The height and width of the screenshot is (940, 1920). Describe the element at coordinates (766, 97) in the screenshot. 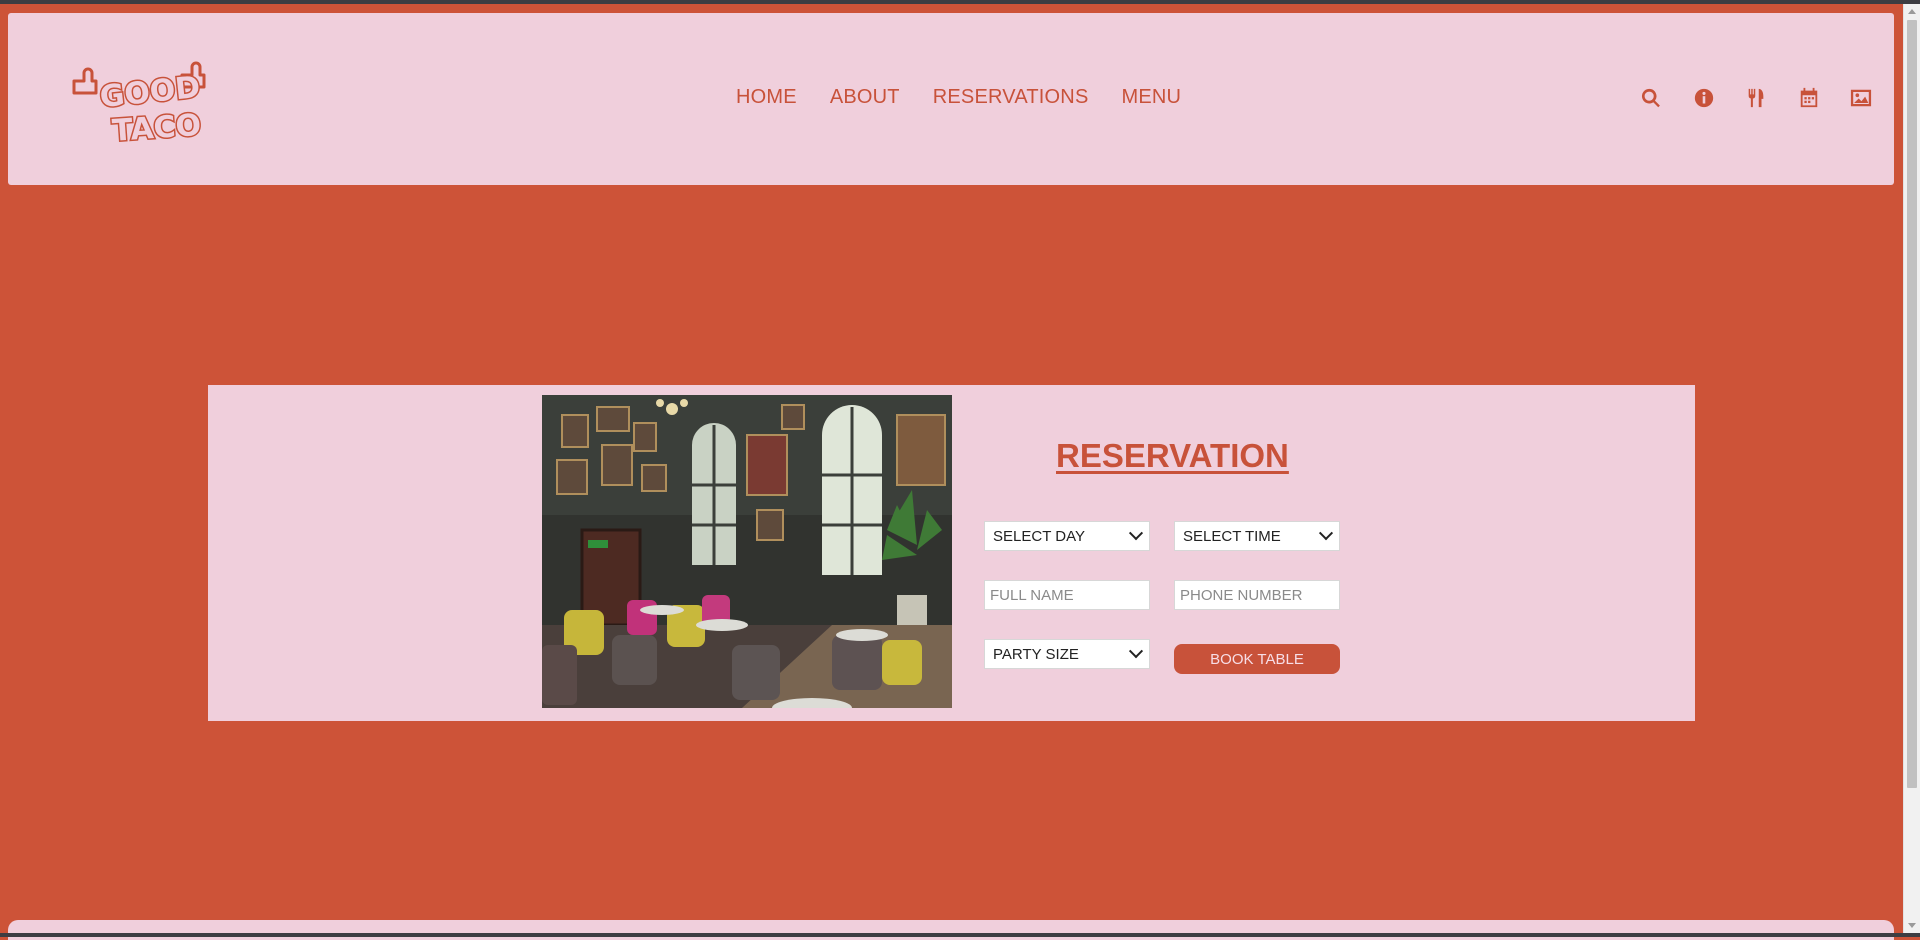

I see `nav-home: HOME` at that location.